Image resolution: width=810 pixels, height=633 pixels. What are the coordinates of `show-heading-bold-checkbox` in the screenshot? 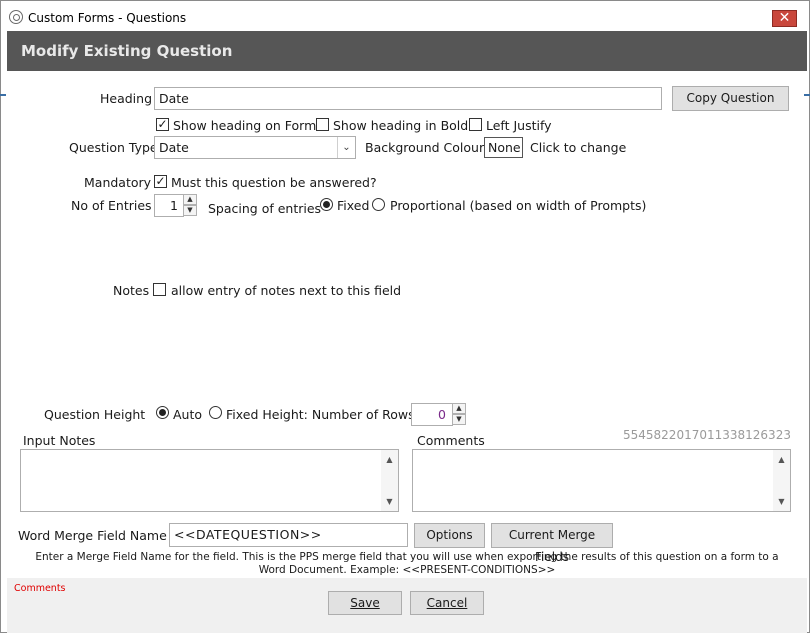 It's located at (322, 124).